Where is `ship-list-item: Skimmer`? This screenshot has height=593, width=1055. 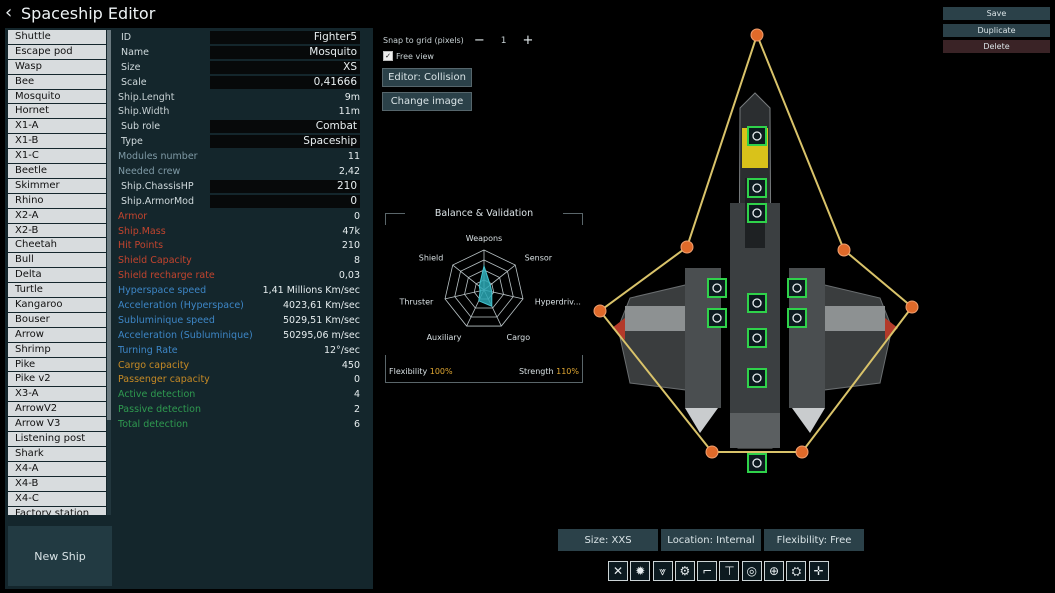
ship-list-item: Skimmer is located at coordinates (57, 185).